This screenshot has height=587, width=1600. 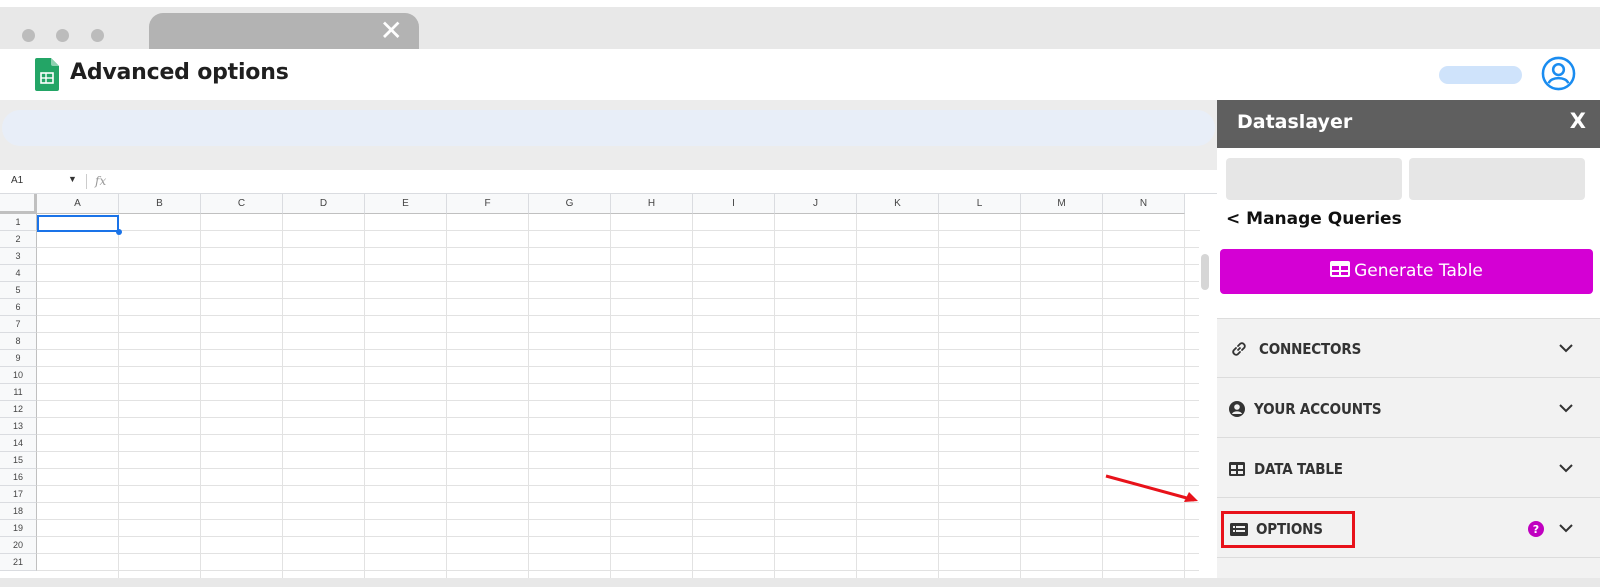 What do you see at coordinates (160, 204) in the screenshot?
I see `column-header: B` at bounding box center [160, 204].